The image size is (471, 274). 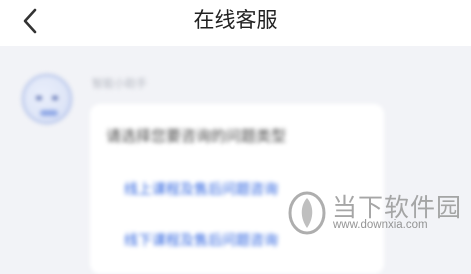 I want to click on option-link-online: 线上课程及售后问题咨询, so click(x=201, y=189).